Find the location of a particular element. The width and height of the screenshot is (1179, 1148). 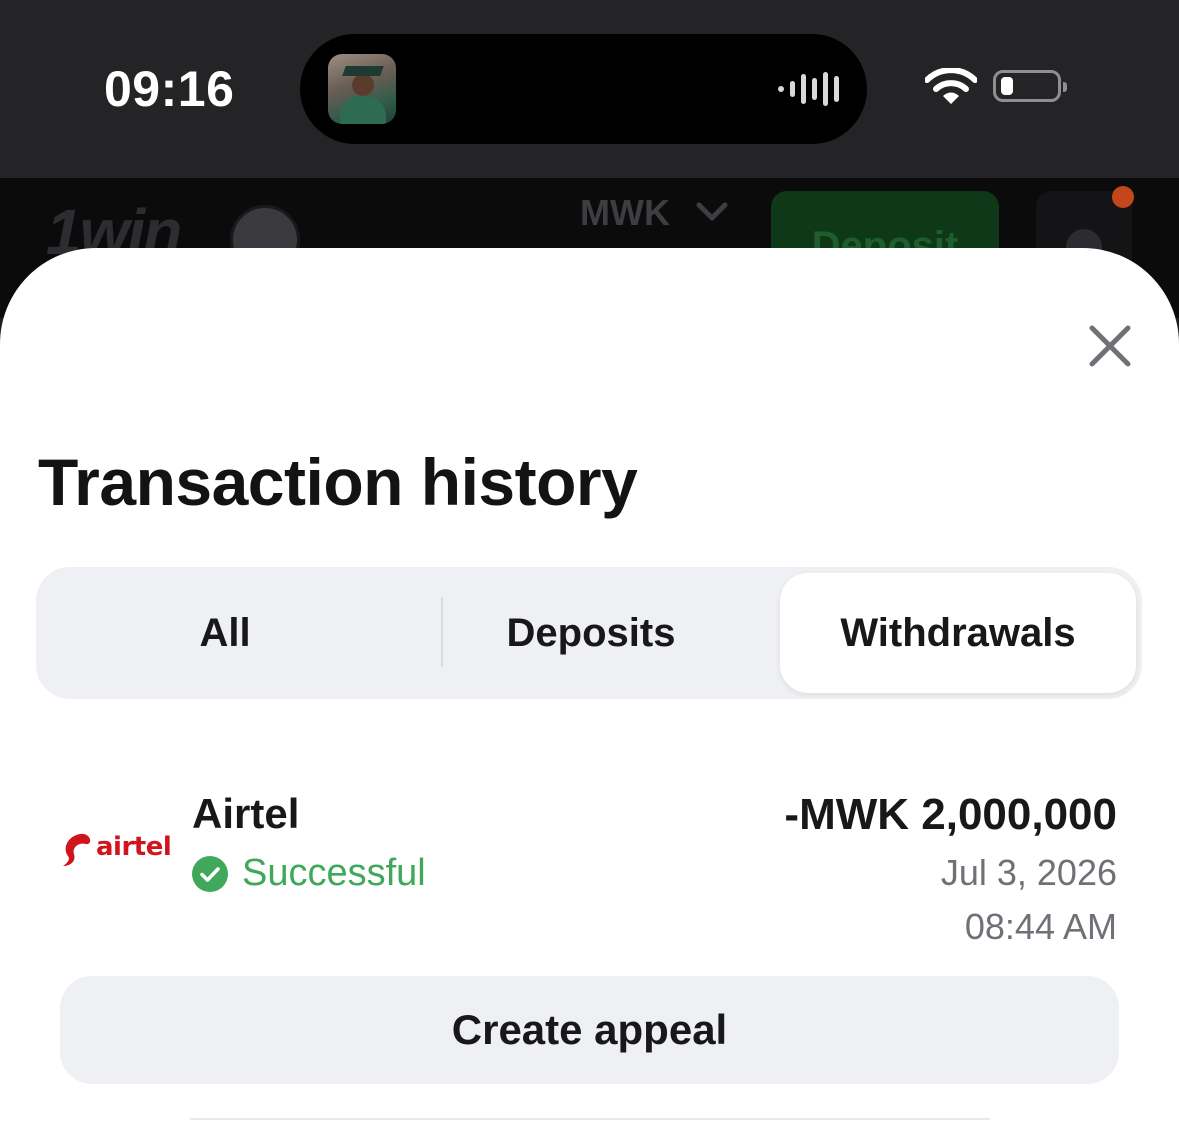

tab-withdrawals: Withdrawals is located at coordinates (958, 633).